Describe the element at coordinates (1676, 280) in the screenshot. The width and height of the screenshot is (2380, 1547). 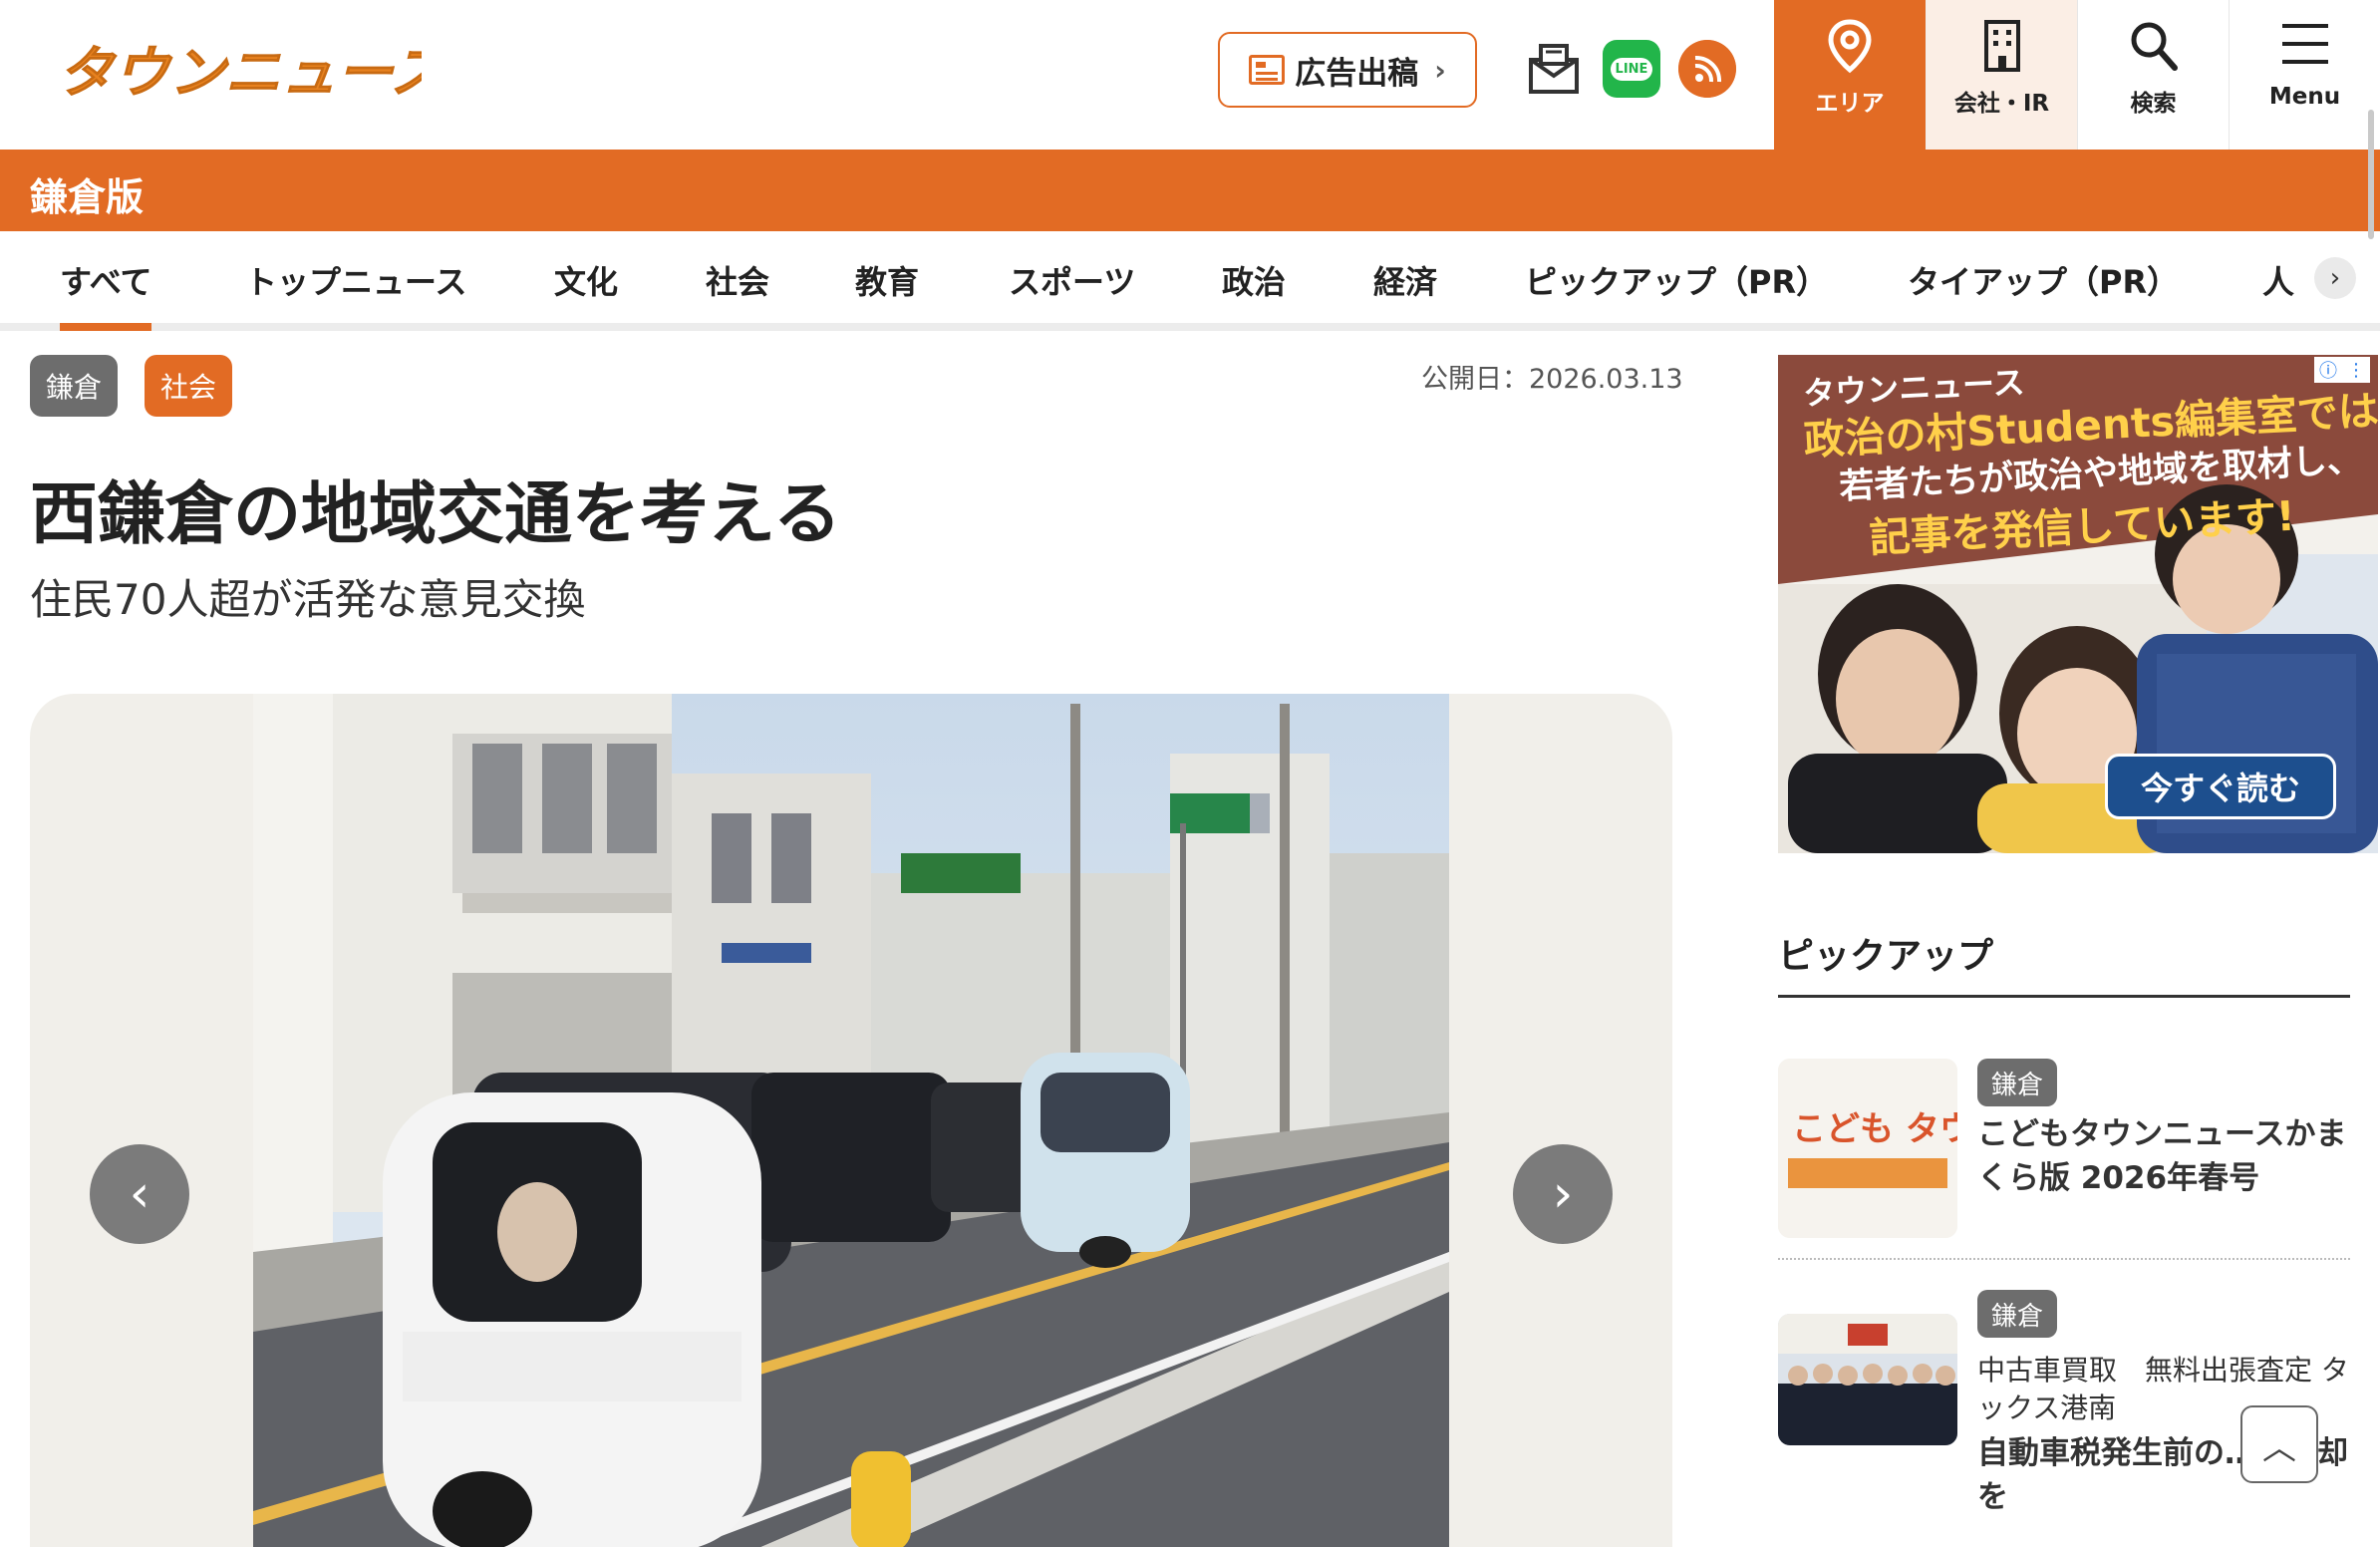
I see `tab-pickup-pr: ピックアップ（PR）` at that location.